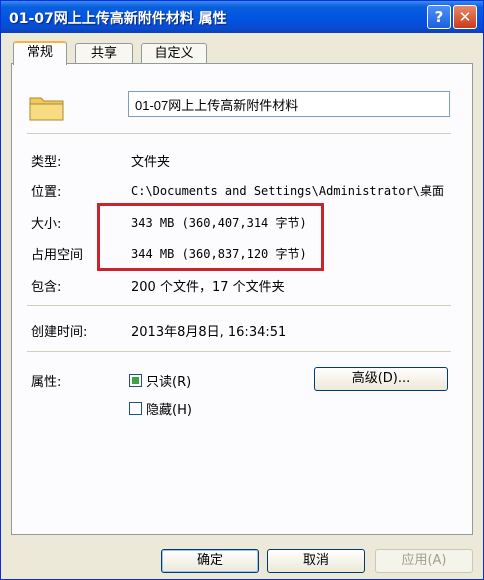 The image size is (484, 580). I want to click on type-value: 文件夹, so click(151, 162).